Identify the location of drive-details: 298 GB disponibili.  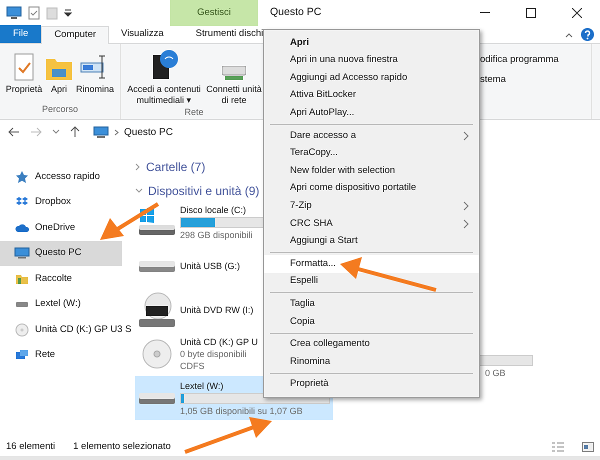
(216, 234).